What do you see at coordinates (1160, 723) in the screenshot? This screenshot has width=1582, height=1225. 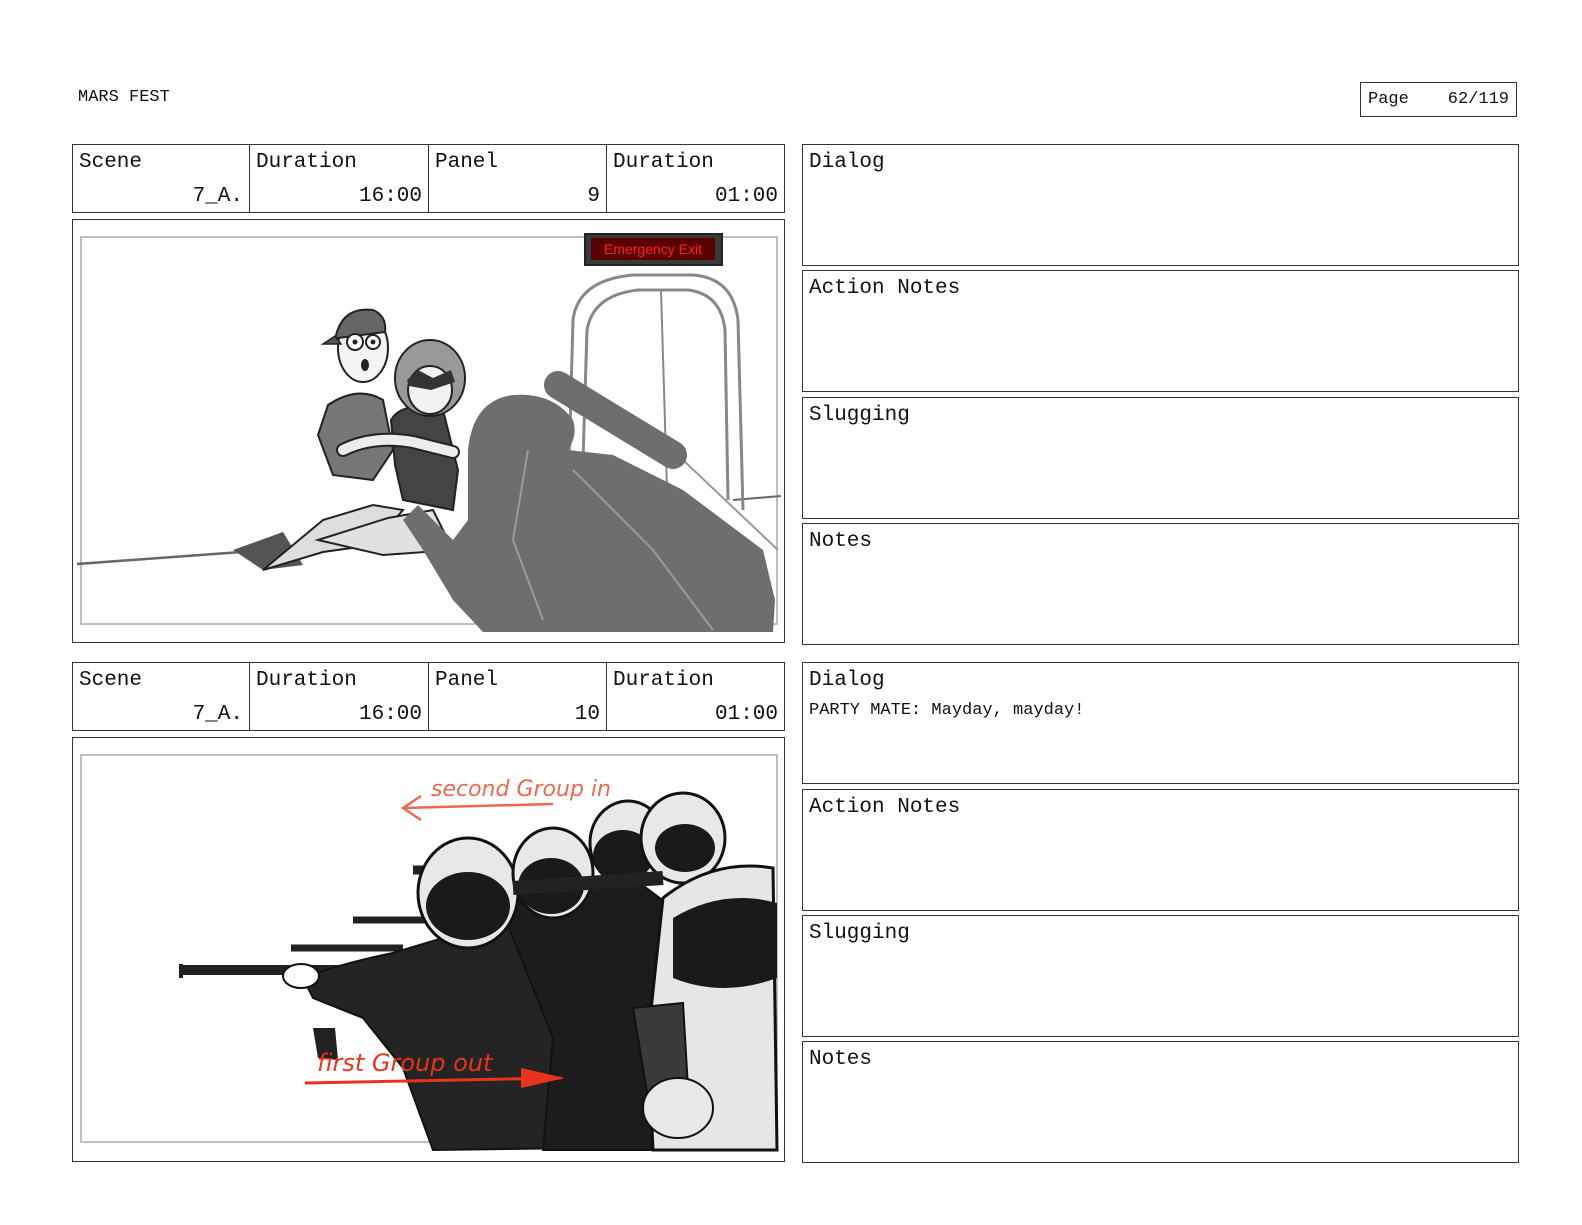 I see `dialog-box: Dialog PARTY MATE: Mayday, mayday!` at bounding box center [1160, 723].